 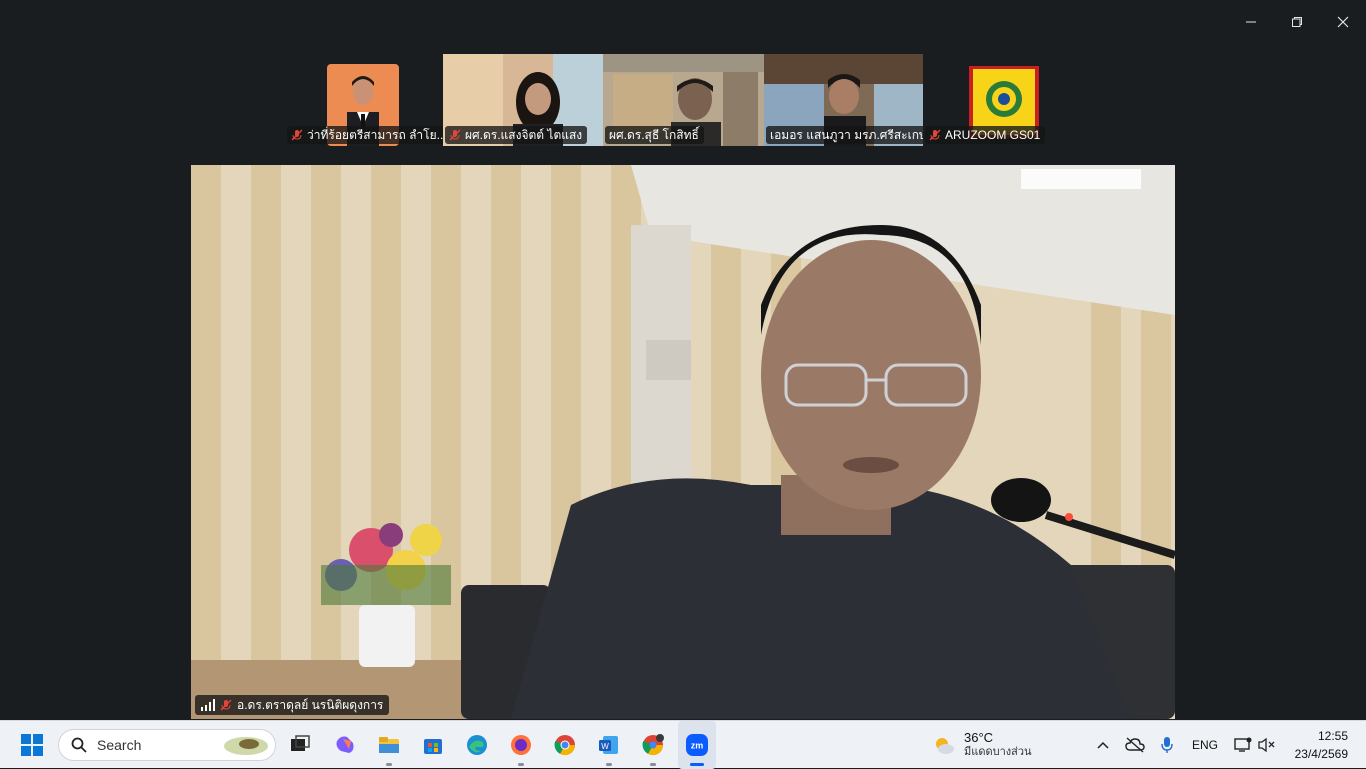 I want to click on show-hidden-icons-button, so click(x=1103, y=745).